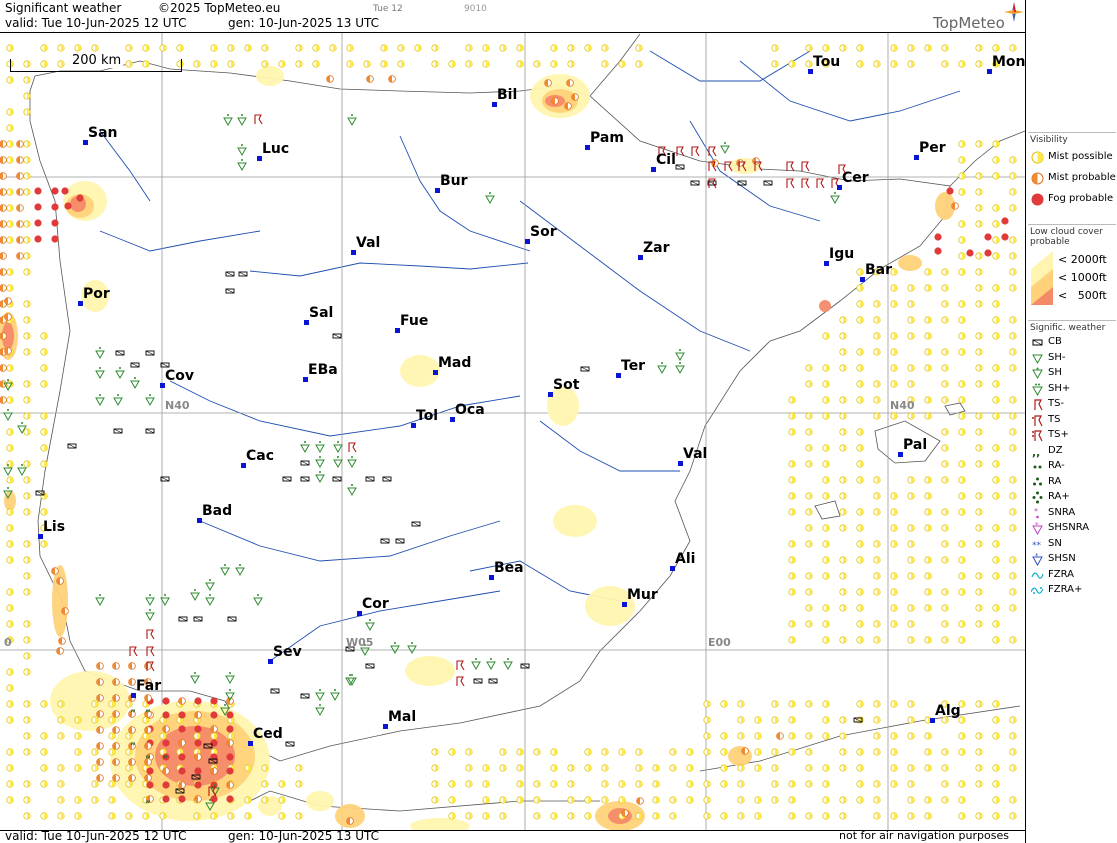 The image size is (1117, 843). I want to click on rain-heavy-icon, so click(1037, 497).